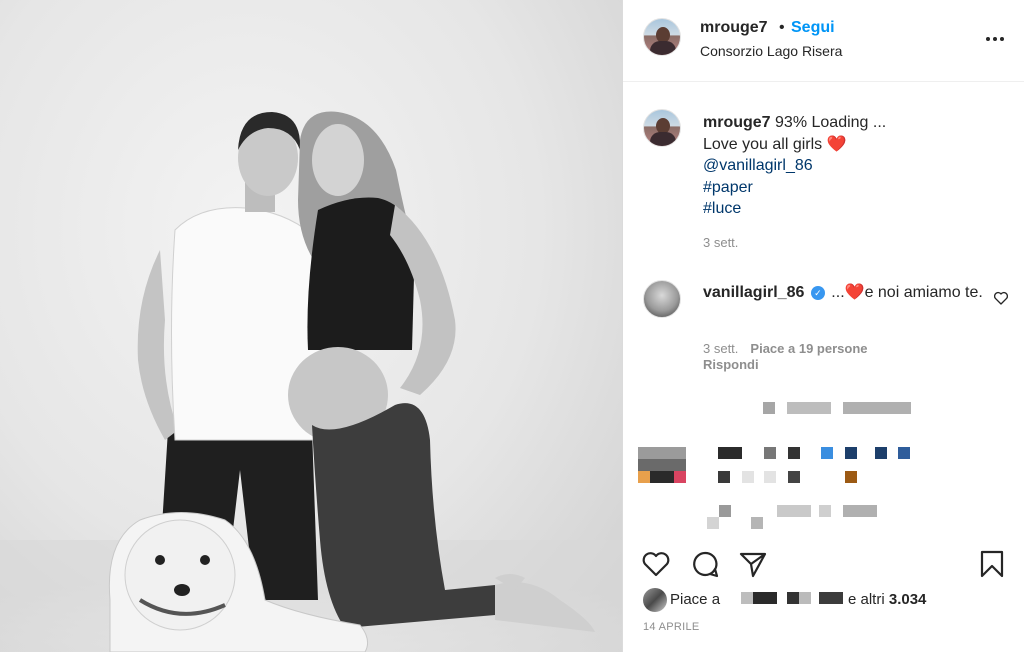 The image size is (1024, 652). I want to click on comment-heart-emoji: ❤️, so click(854, 292).